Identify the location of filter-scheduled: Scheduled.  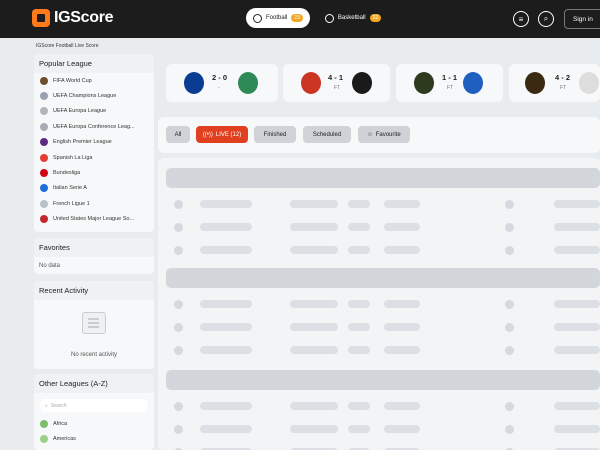
(327, 134).